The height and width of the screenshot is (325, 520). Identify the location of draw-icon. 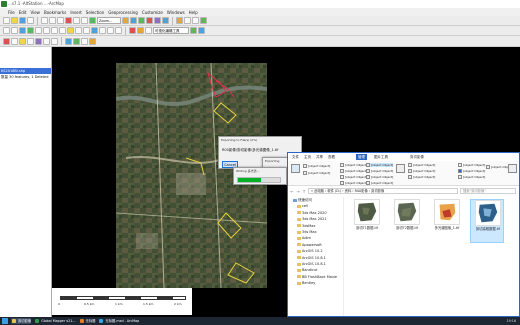
(132, 30).